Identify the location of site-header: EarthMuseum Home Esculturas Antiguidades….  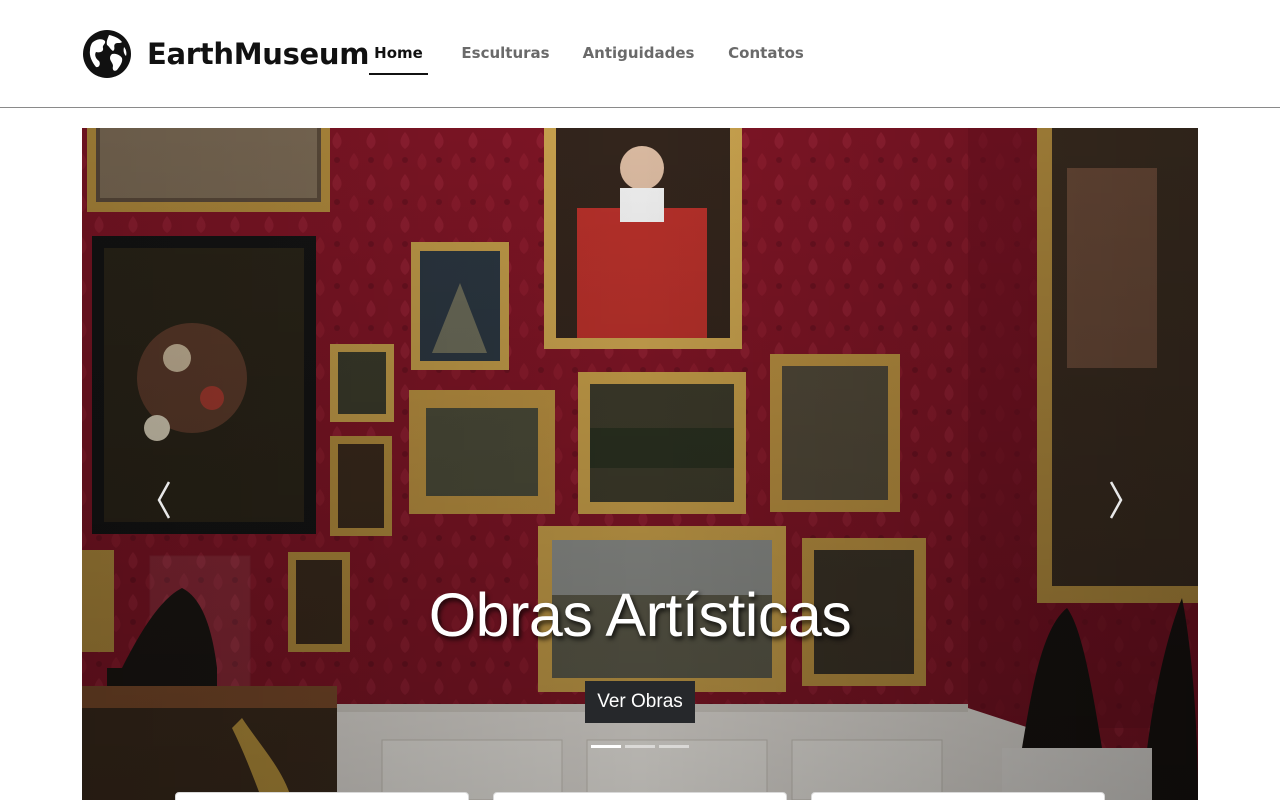
(640, 54).